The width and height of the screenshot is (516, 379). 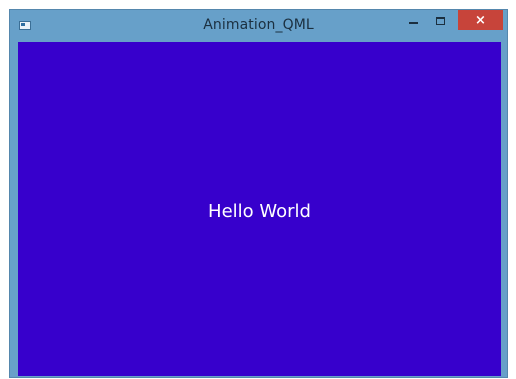 I want to click on close-button: ×, so click(x=480, y=20).